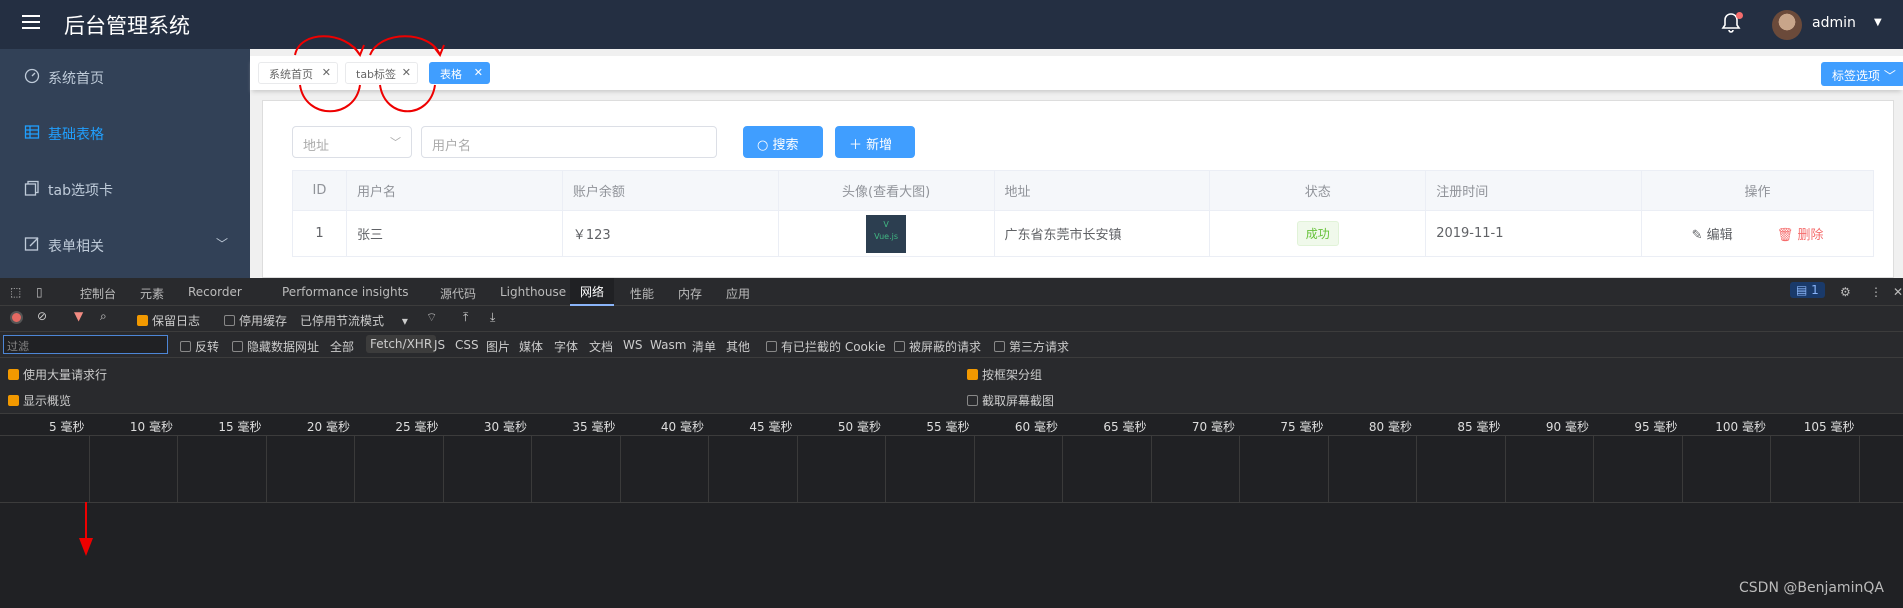 Image resolution: width=1903 pixels, height=608 pixels. Describe the element at coordinates (42, 316) in the screenshot. I see `clear-icon: ⊘` at that location.